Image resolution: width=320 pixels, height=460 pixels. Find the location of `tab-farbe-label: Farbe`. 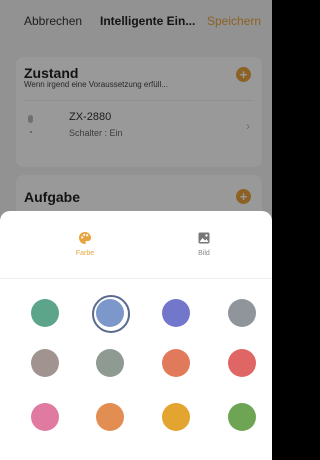

tab-farbe-label: Farbe is located at coordinates (85, 253).